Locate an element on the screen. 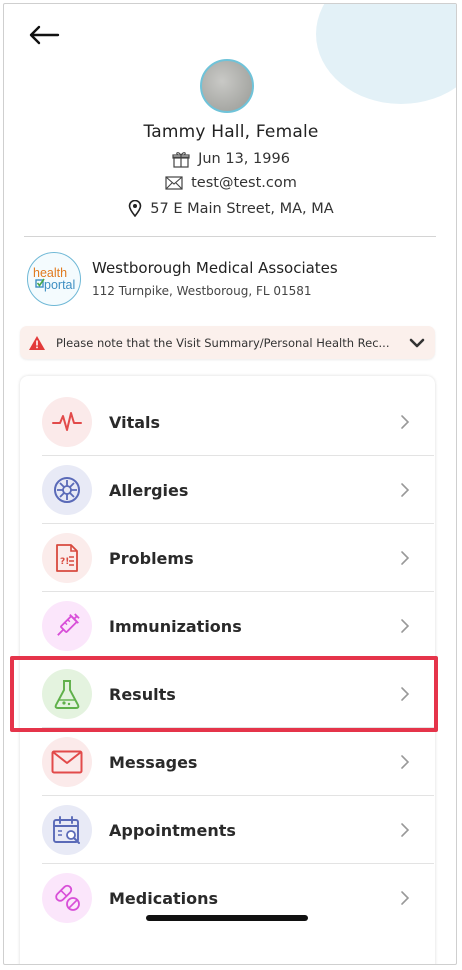  practice-name: Westborough Medical Associates is located at coordinates (215, 268).